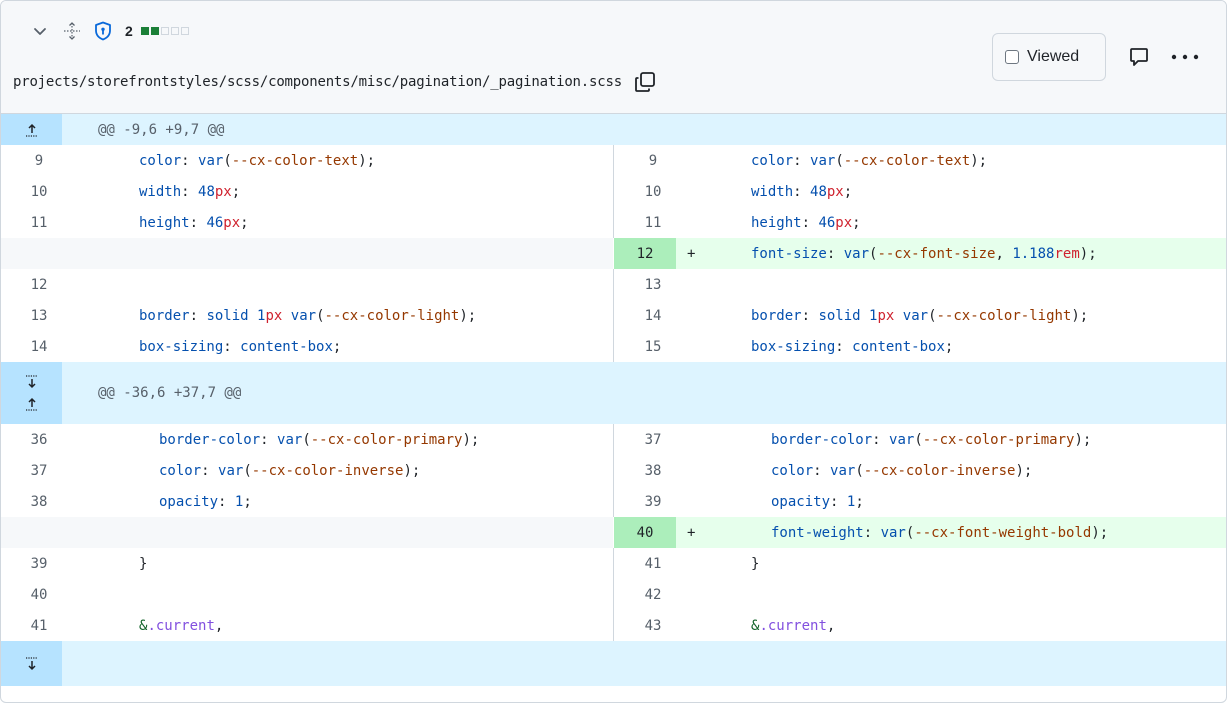 The width and height of the screenshot is (1227, 707). I want to click on diff-row: 11 height: 46 px; 11 height: 46 px;, so click(613, 222).